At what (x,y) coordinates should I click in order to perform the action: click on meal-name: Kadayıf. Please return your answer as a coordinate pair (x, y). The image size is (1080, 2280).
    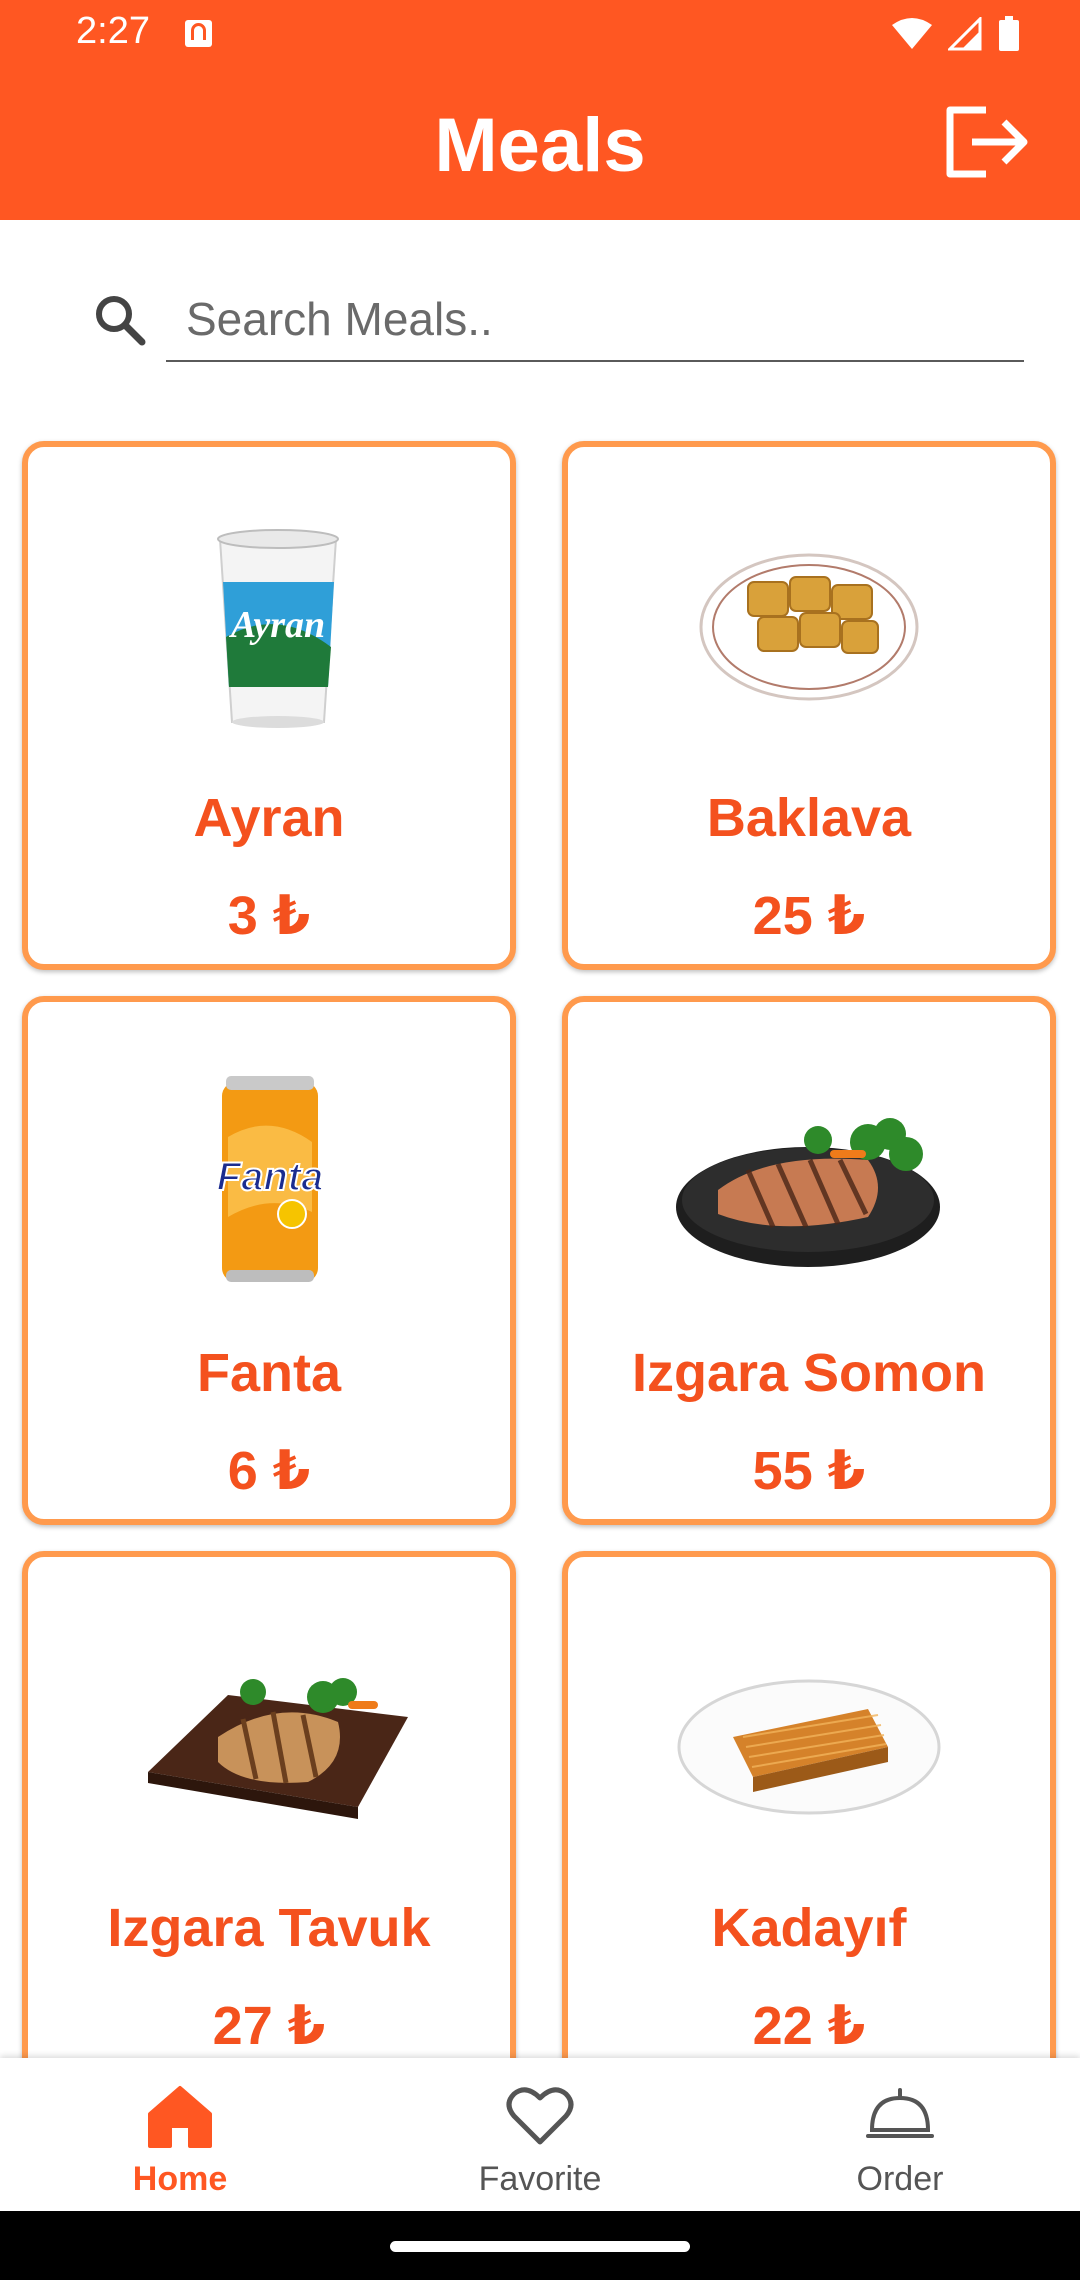
    Looking at the image, I should click on (809, 1928).